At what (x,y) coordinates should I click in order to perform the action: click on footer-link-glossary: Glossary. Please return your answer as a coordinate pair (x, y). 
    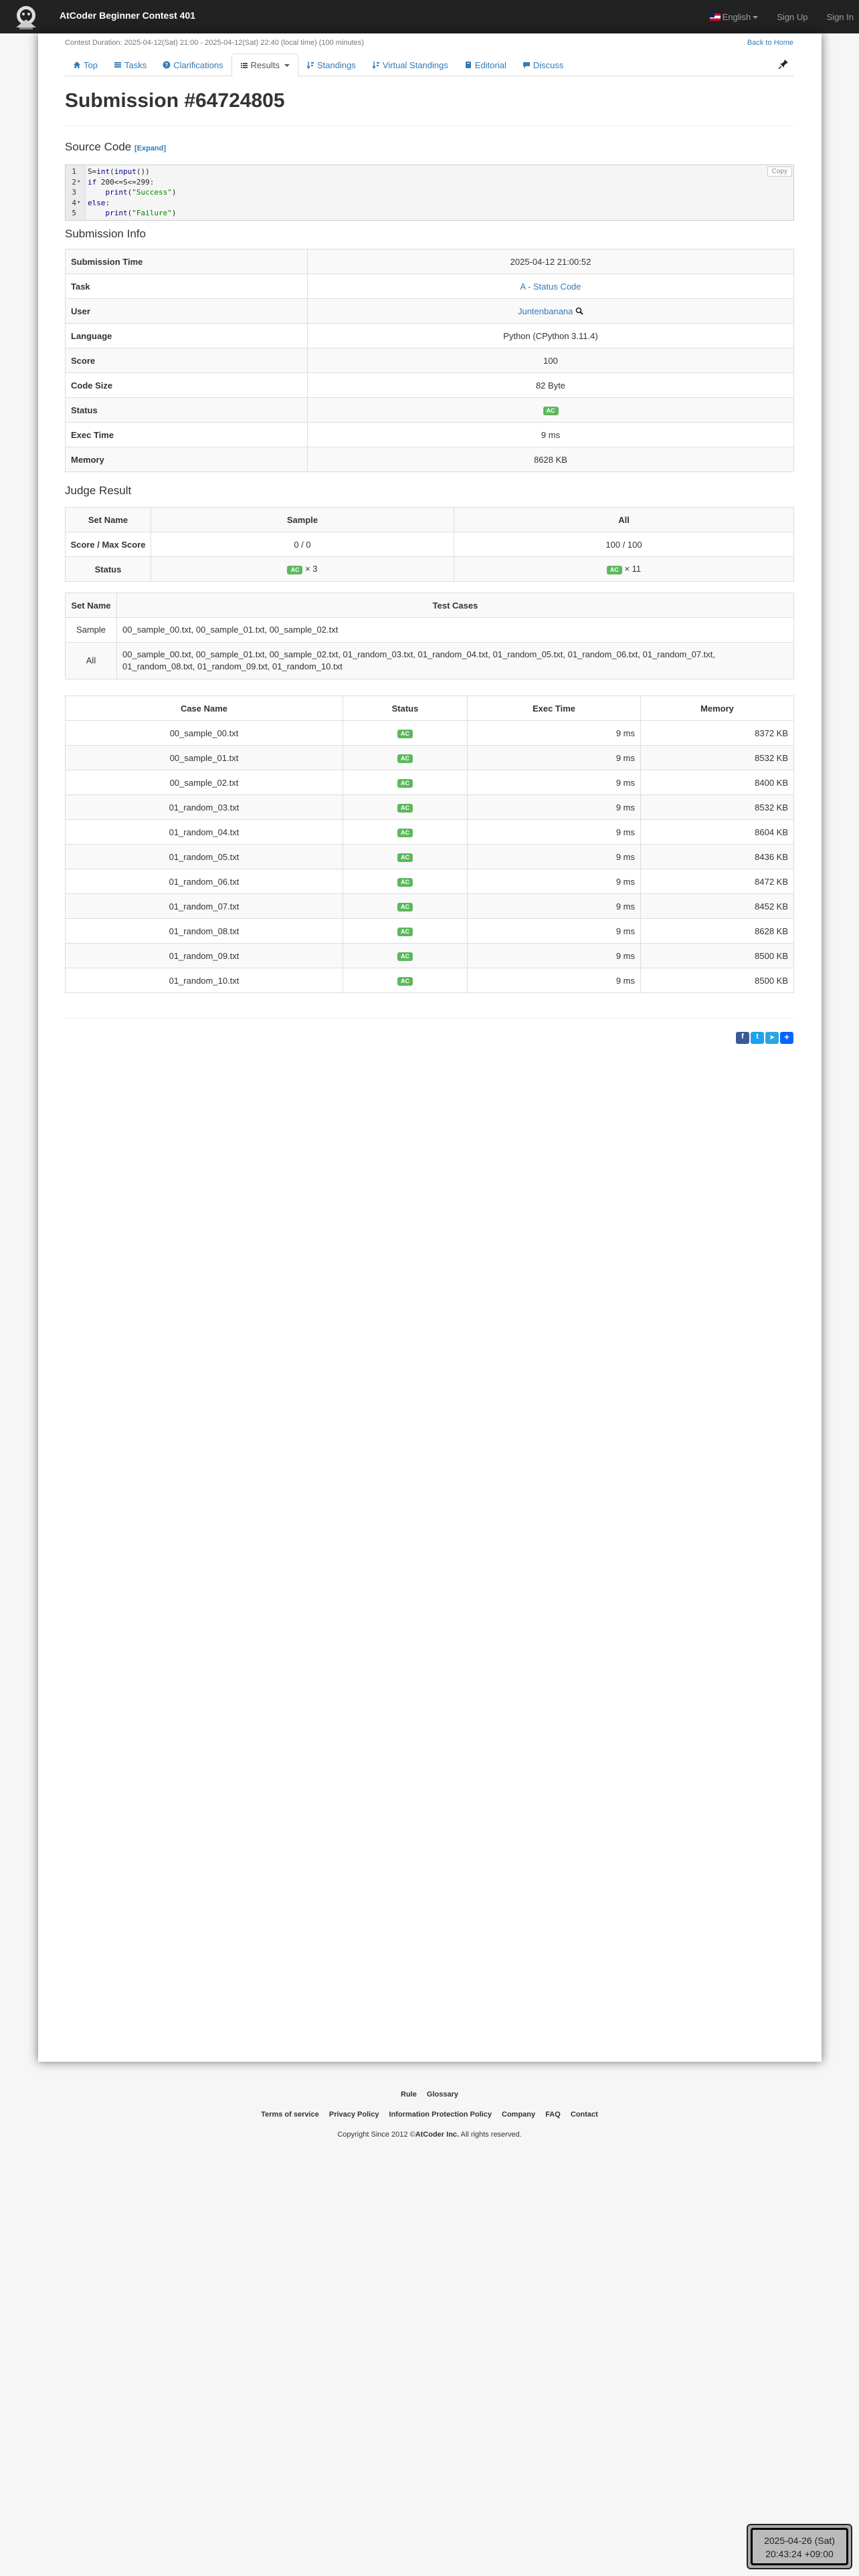
    Looking at the image, I should click on (443, 2095).